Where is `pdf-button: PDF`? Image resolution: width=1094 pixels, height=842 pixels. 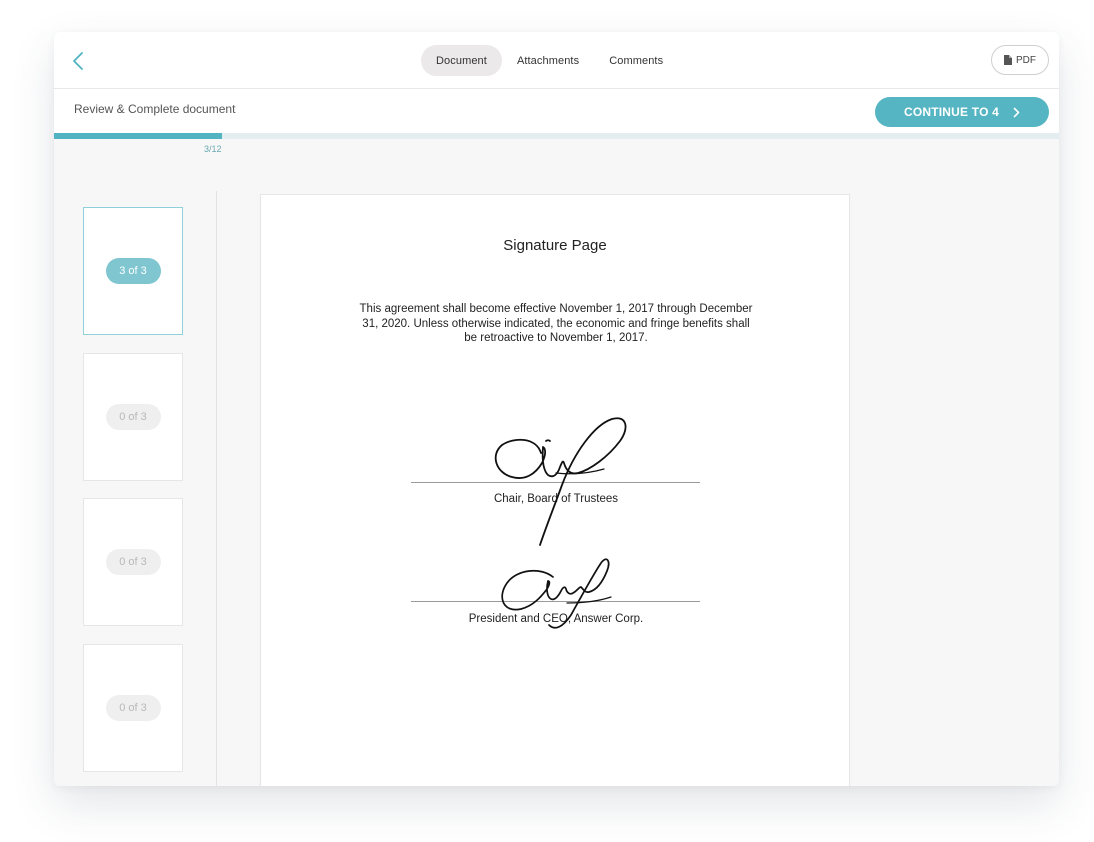 pdf-button: PDF is located at coordinates (1020, 60).